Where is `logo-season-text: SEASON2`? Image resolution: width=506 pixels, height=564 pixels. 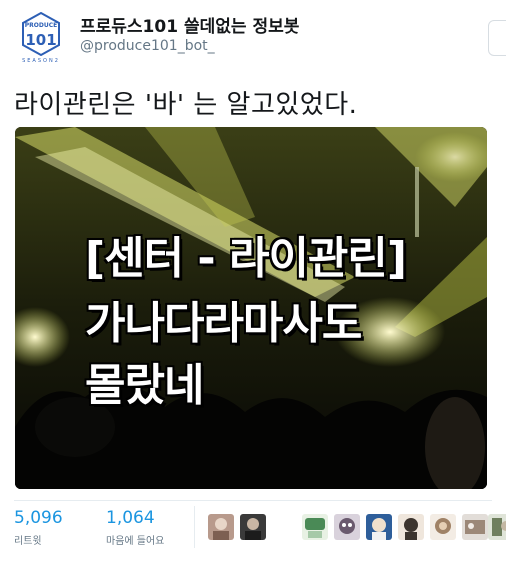 logo-season-text: SEASON2 is located at coordinates (41, 61).